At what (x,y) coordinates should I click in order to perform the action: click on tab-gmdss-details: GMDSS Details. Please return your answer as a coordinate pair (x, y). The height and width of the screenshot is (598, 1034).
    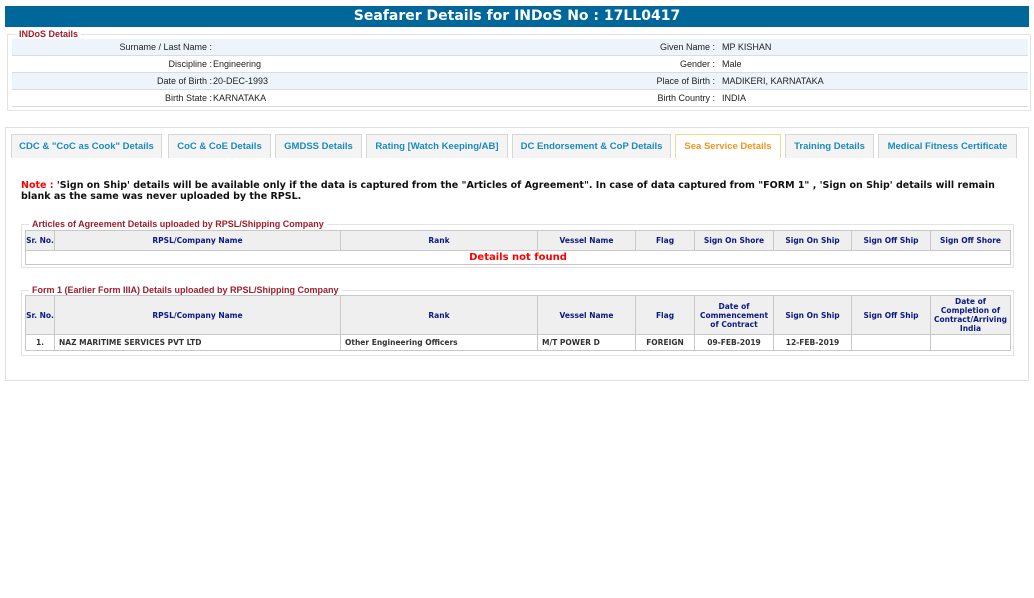
    Looking at the image, I should click on (318, 146).